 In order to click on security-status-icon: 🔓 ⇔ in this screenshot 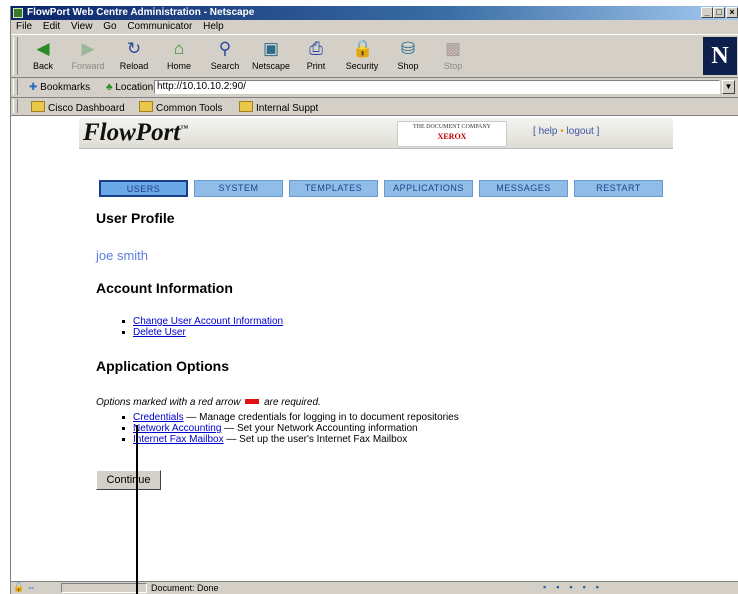, I will do `click(24, 587)`.